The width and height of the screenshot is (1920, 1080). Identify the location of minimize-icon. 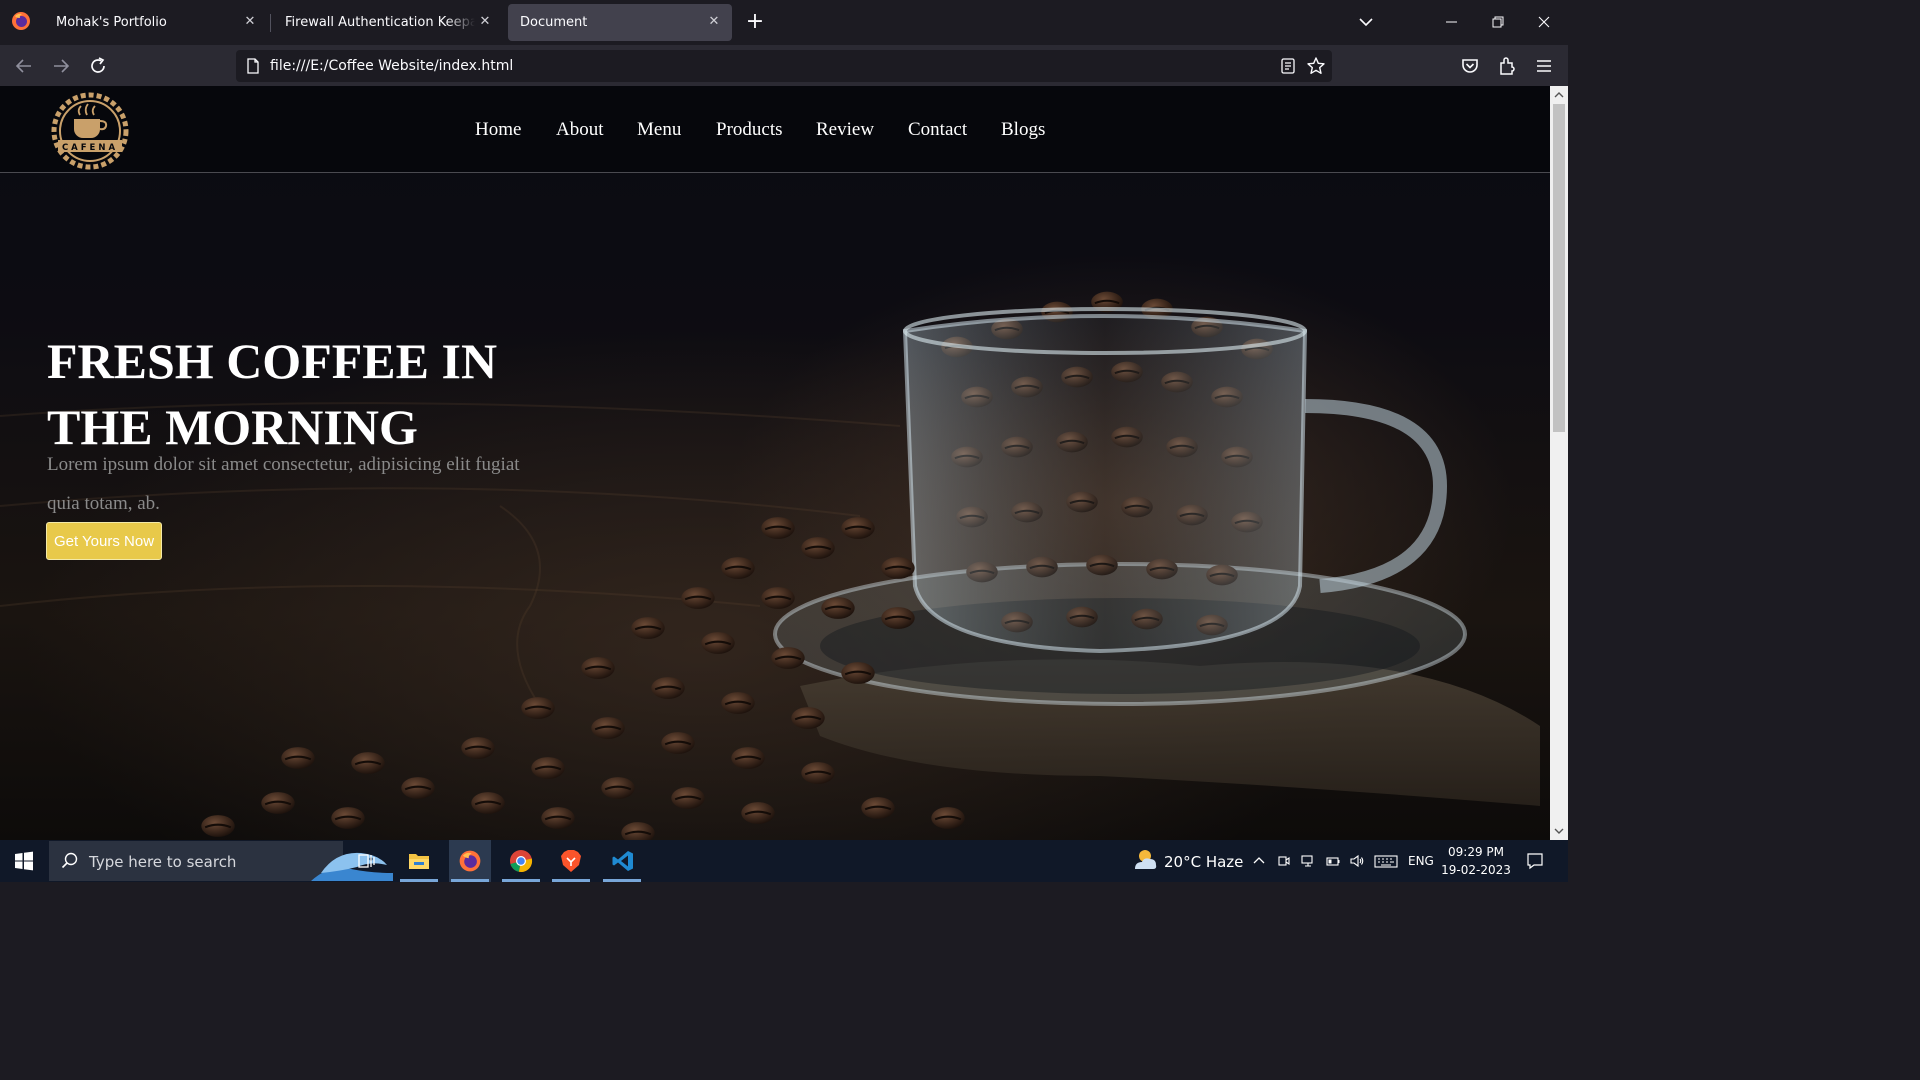
(1452, 22).